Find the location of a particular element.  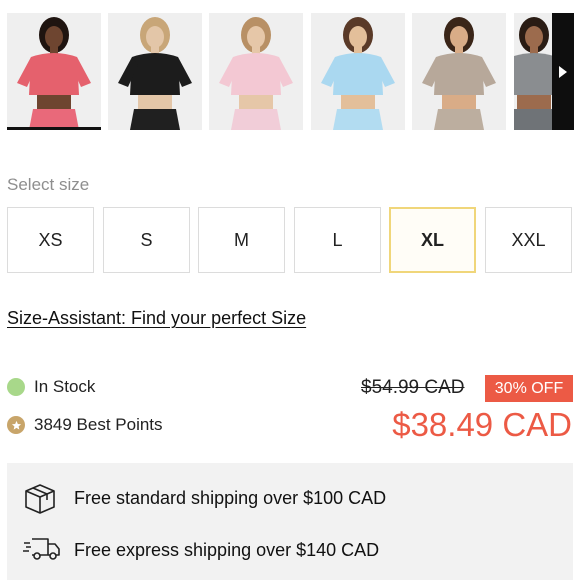

gallery-next-button is located at coordinates (563, 71).